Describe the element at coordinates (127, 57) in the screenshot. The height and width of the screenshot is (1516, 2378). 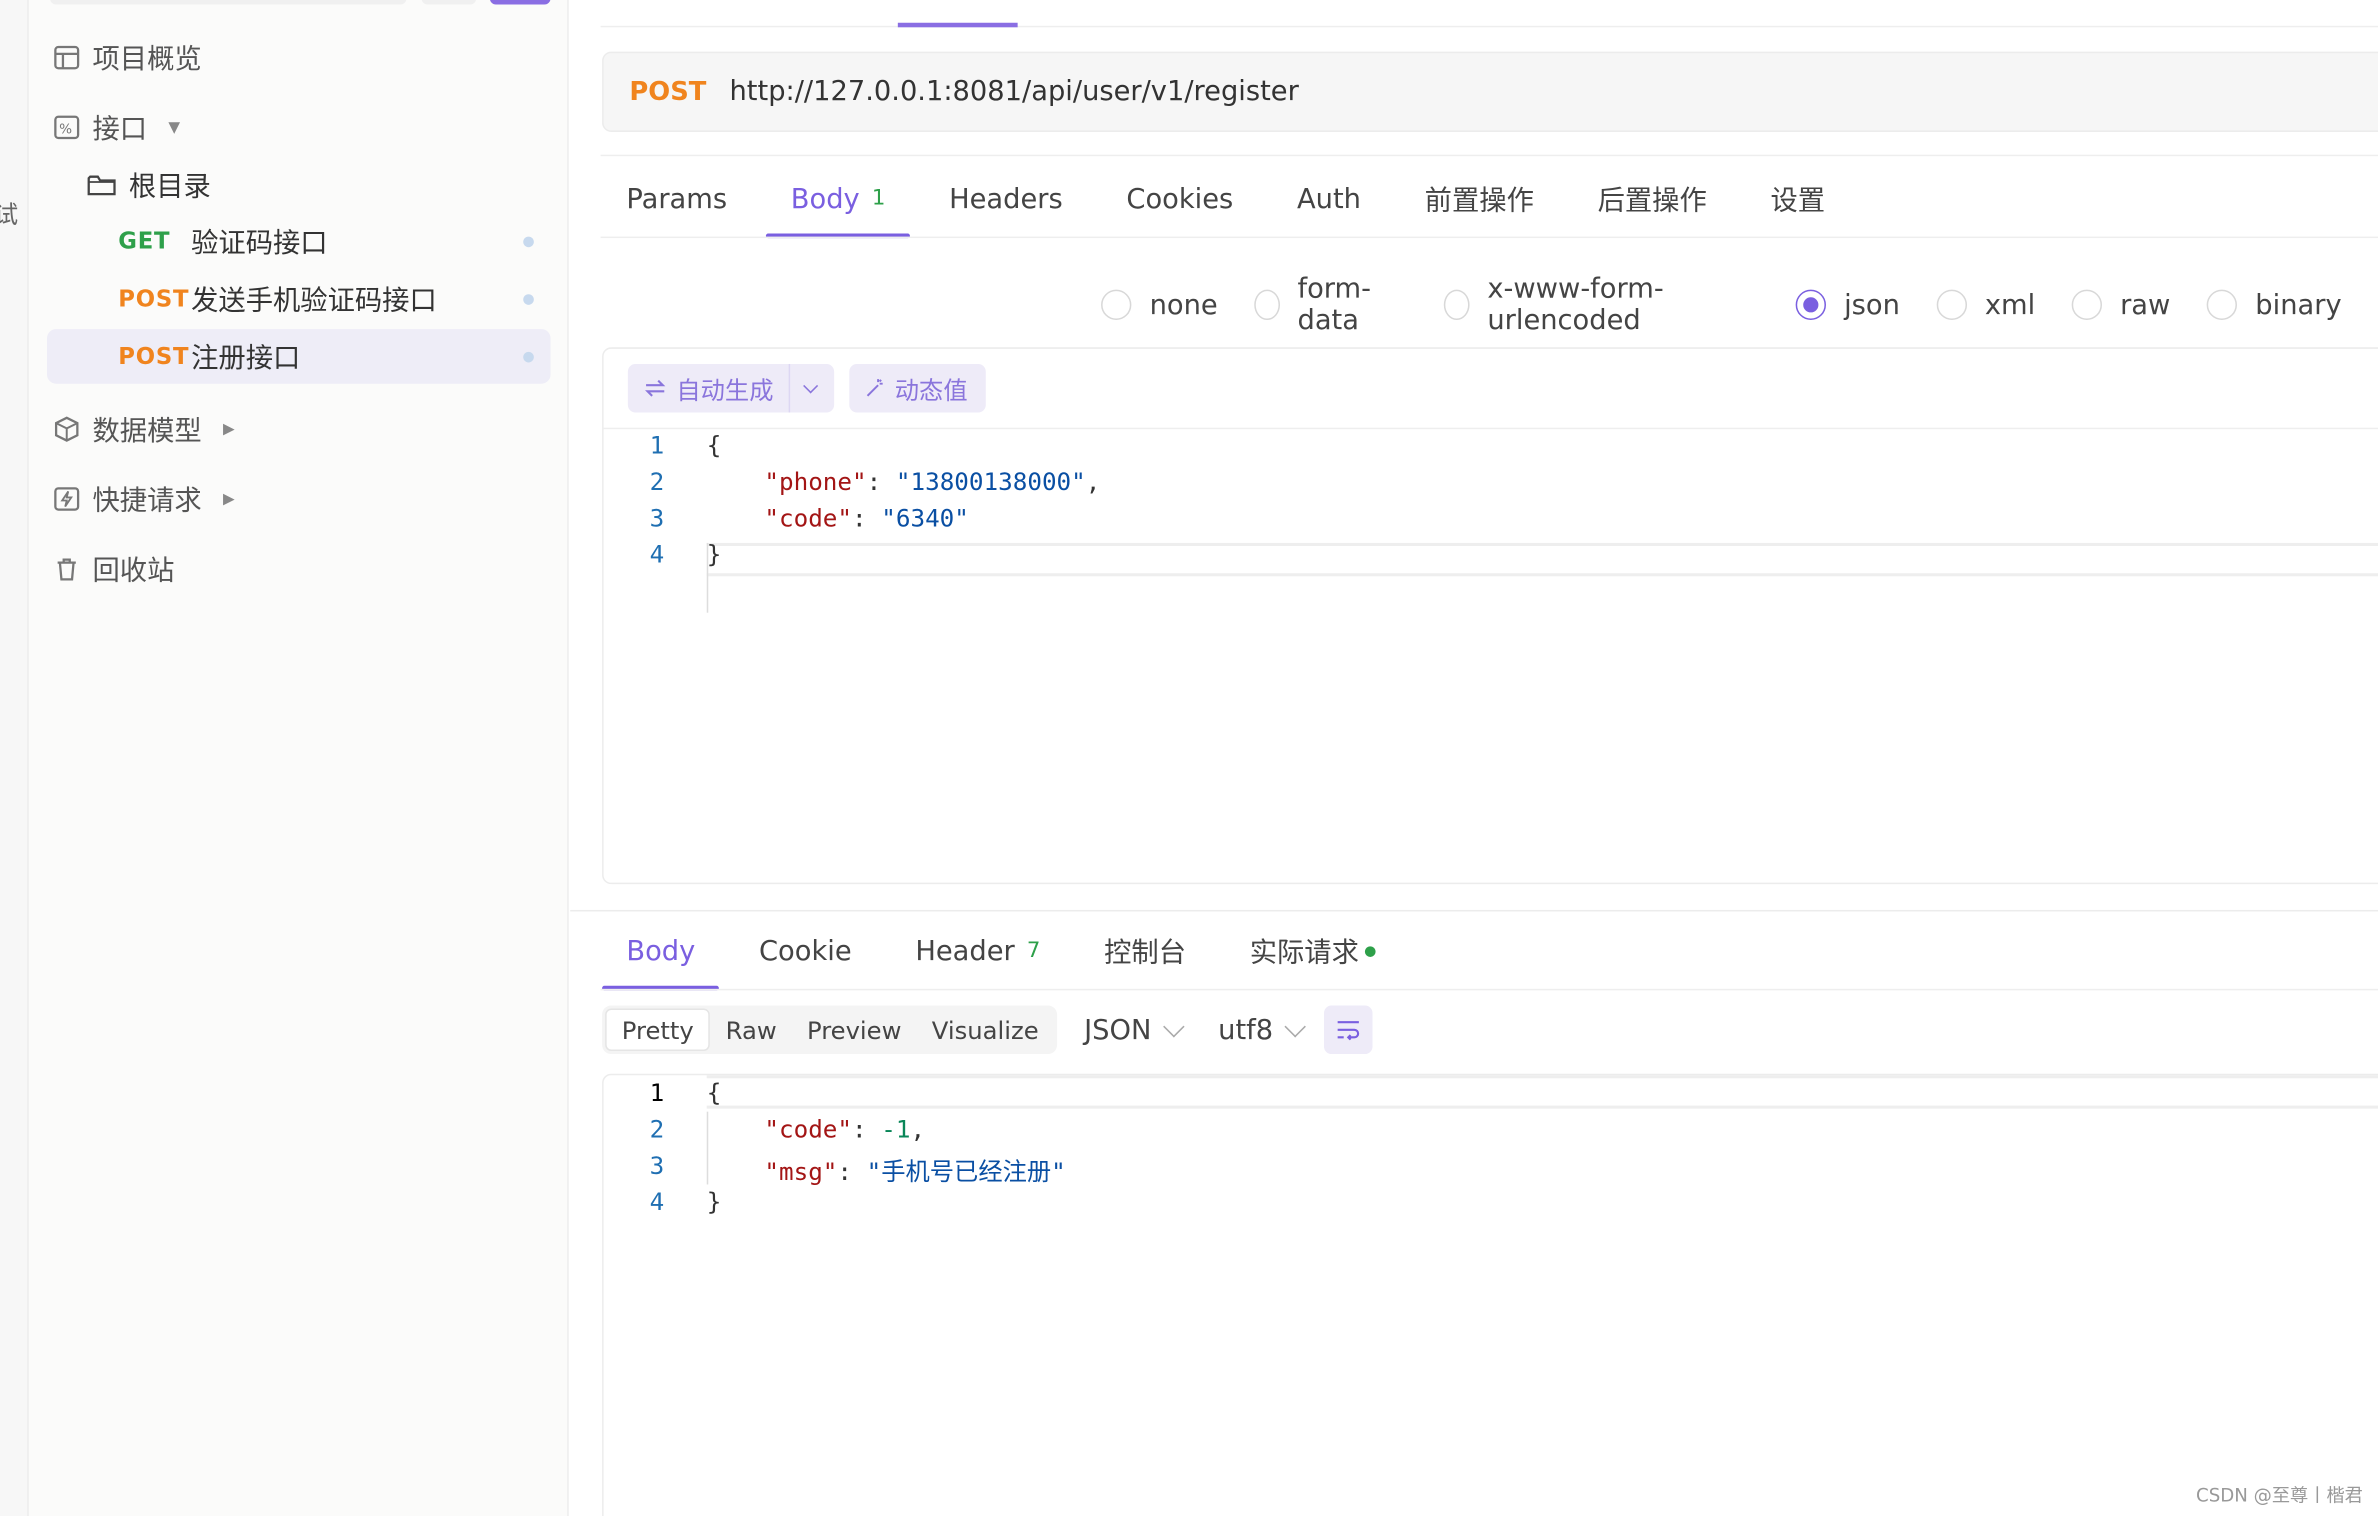
I see `sidebar-item-overview: 项目概览` at that location.